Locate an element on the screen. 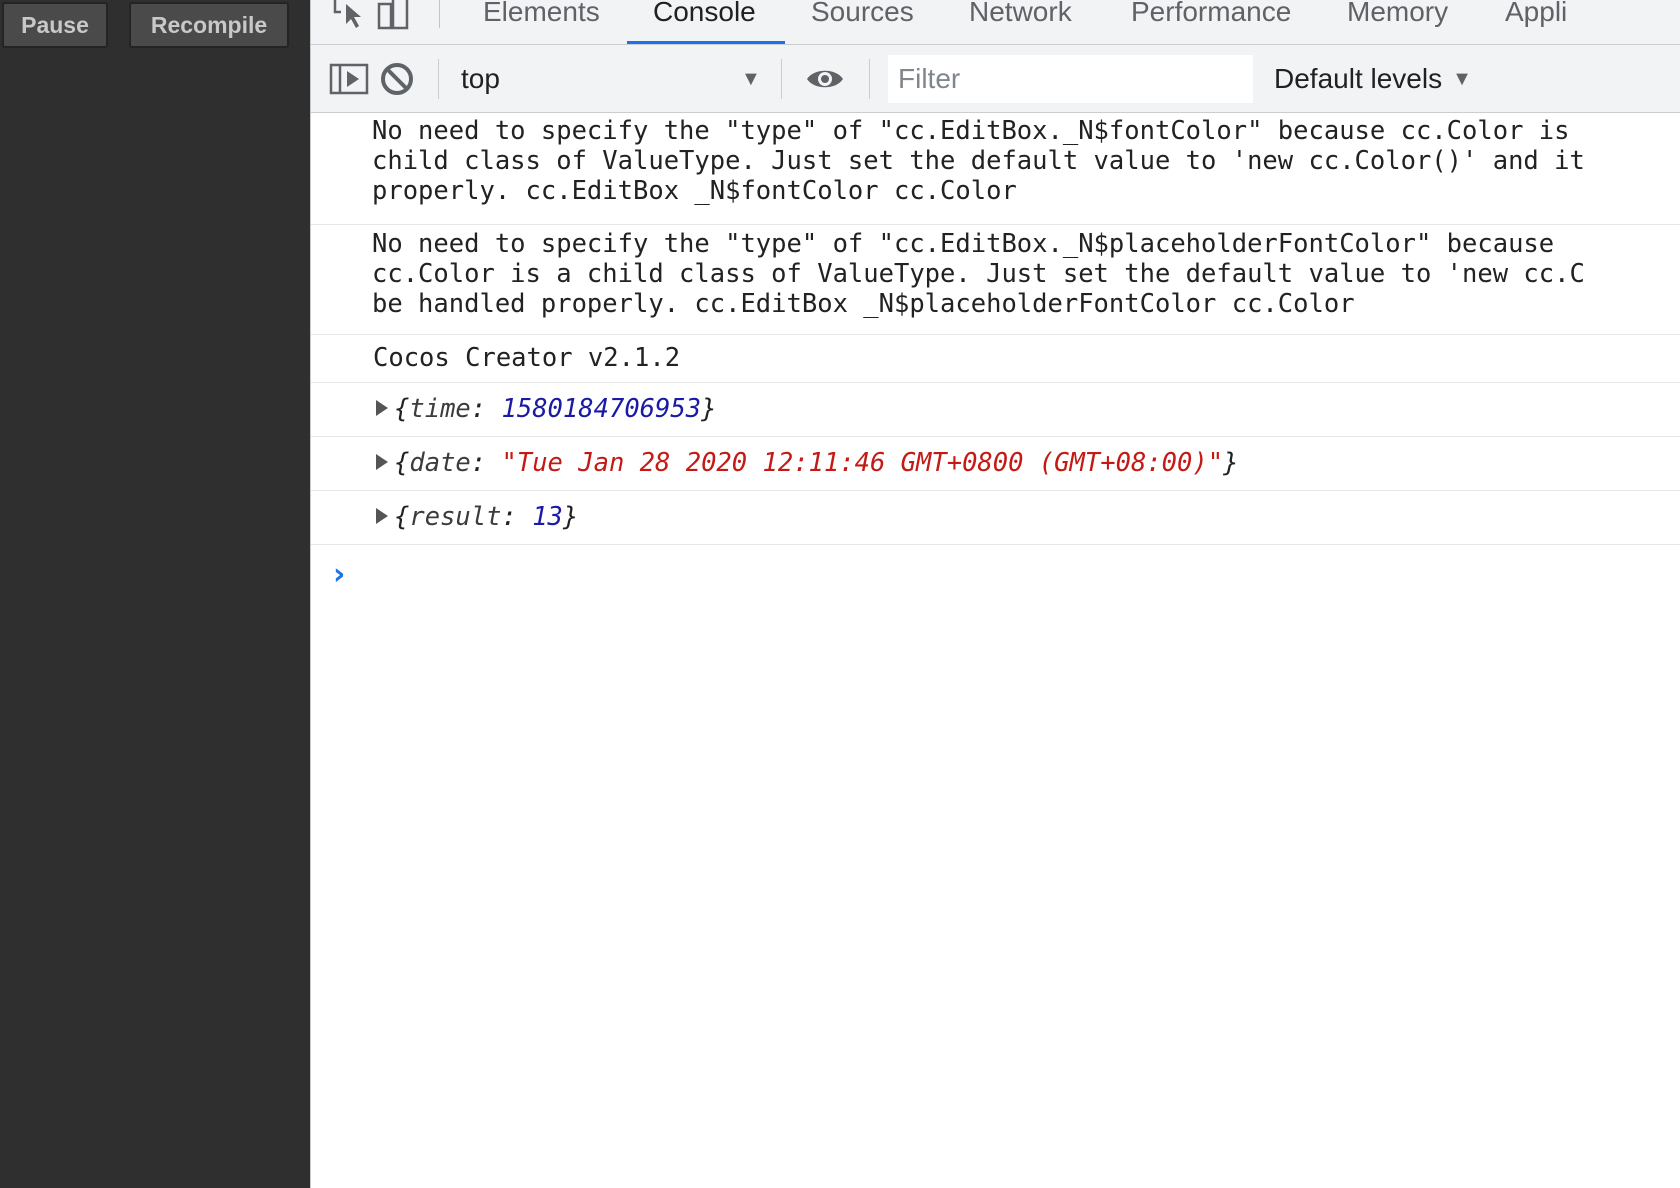  filter-input is located at coordinates (1070, 79).